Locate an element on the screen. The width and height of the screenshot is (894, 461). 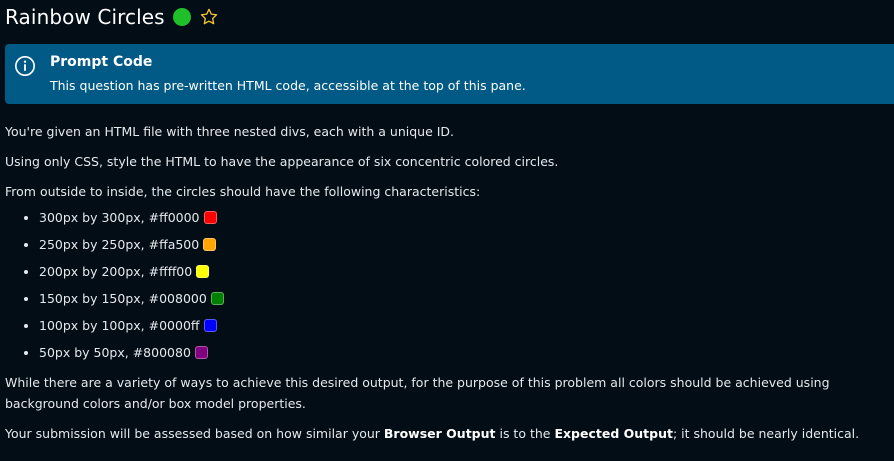
list-item: 100px by 100px, #0000ff is located at coordinates (464, 325).